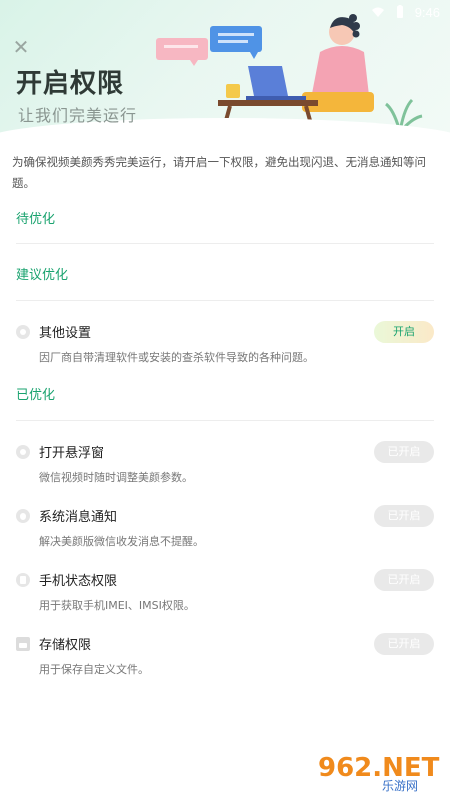 The width and height of the screenshot is (450, 800). What do you see at coordinates (78, 581) in the screenshot?
I see `item-title: 手机状态权限` at bounding box center [78, 581].